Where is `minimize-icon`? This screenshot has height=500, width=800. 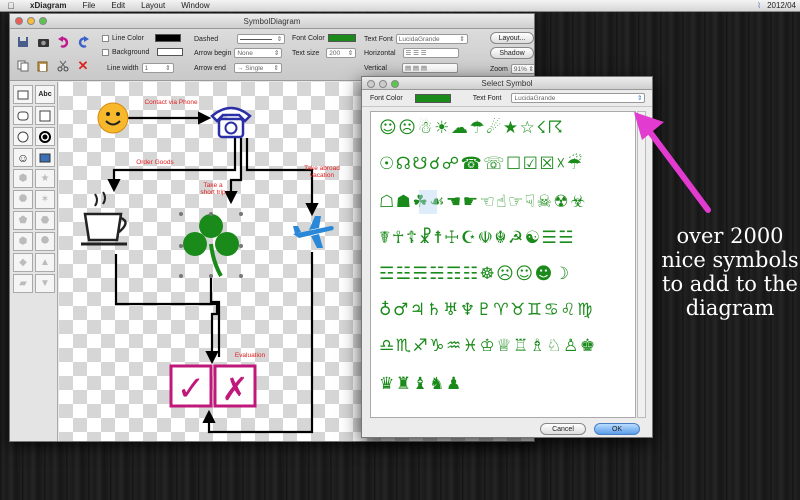
minimize-icon is located at coordinates (31, 21).